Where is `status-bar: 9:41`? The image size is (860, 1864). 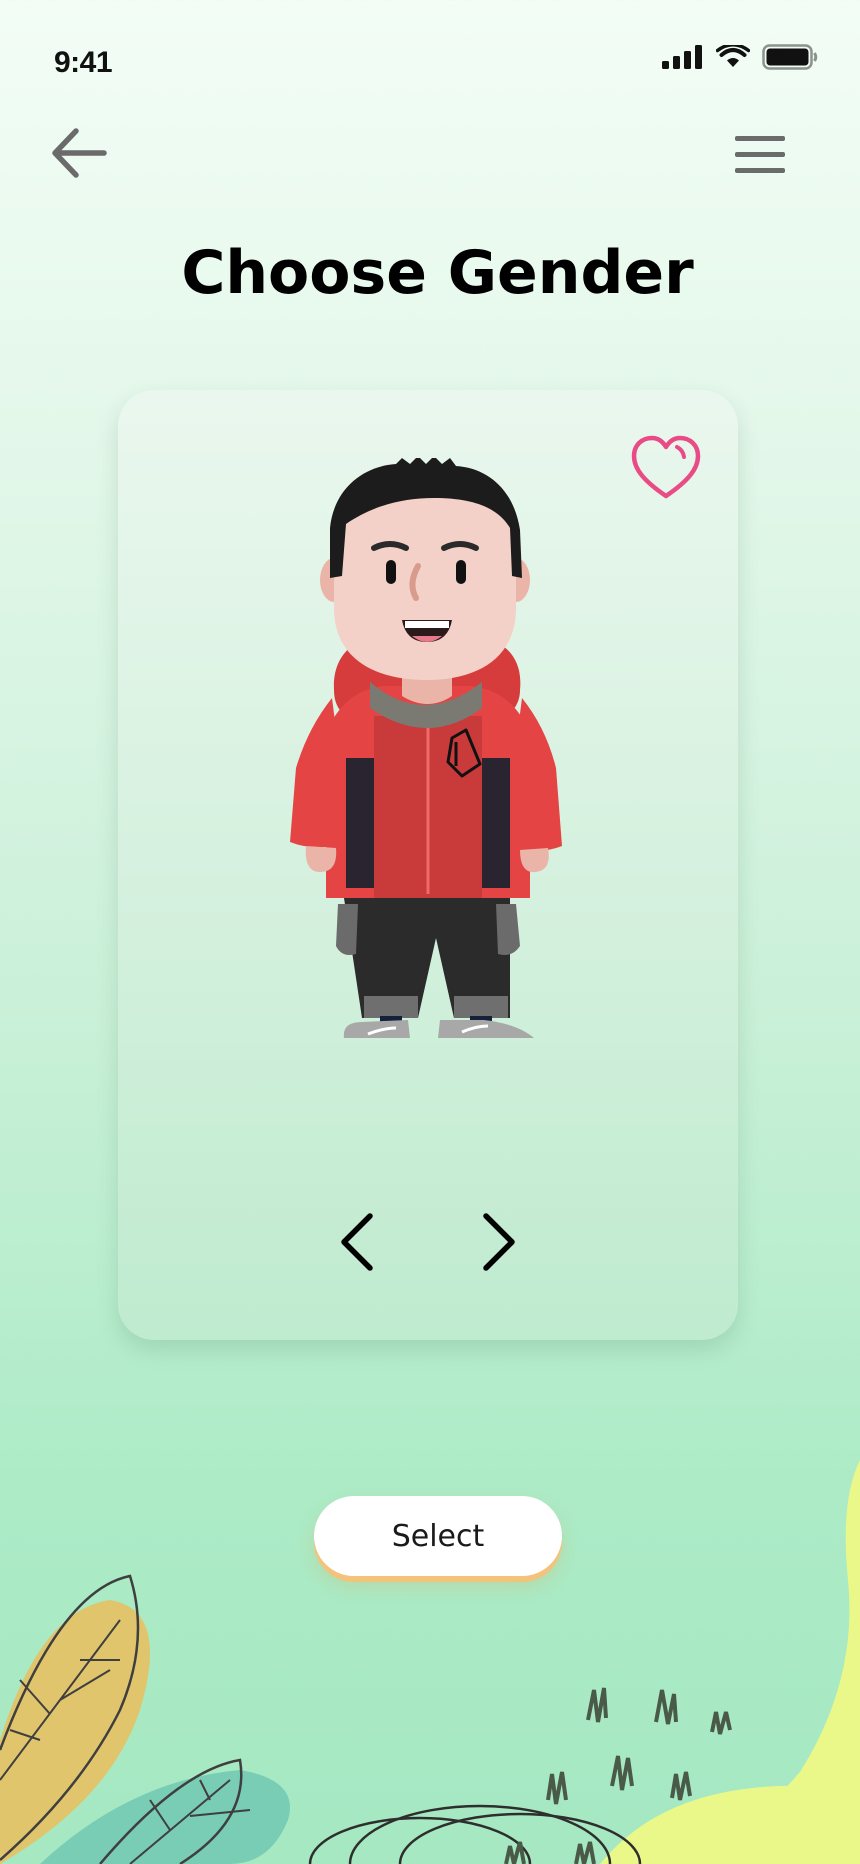 status-bar: 9:41 is located at coordinates (430, 55).